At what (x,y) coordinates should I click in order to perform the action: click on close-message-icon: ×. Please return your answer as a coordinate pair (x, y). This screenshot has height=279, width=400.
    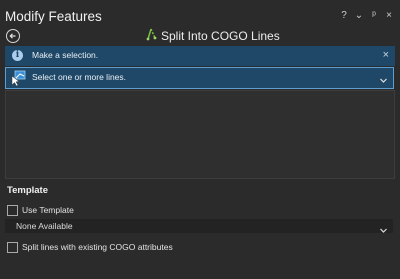
    Looking at the image, I should click on (386, 55).